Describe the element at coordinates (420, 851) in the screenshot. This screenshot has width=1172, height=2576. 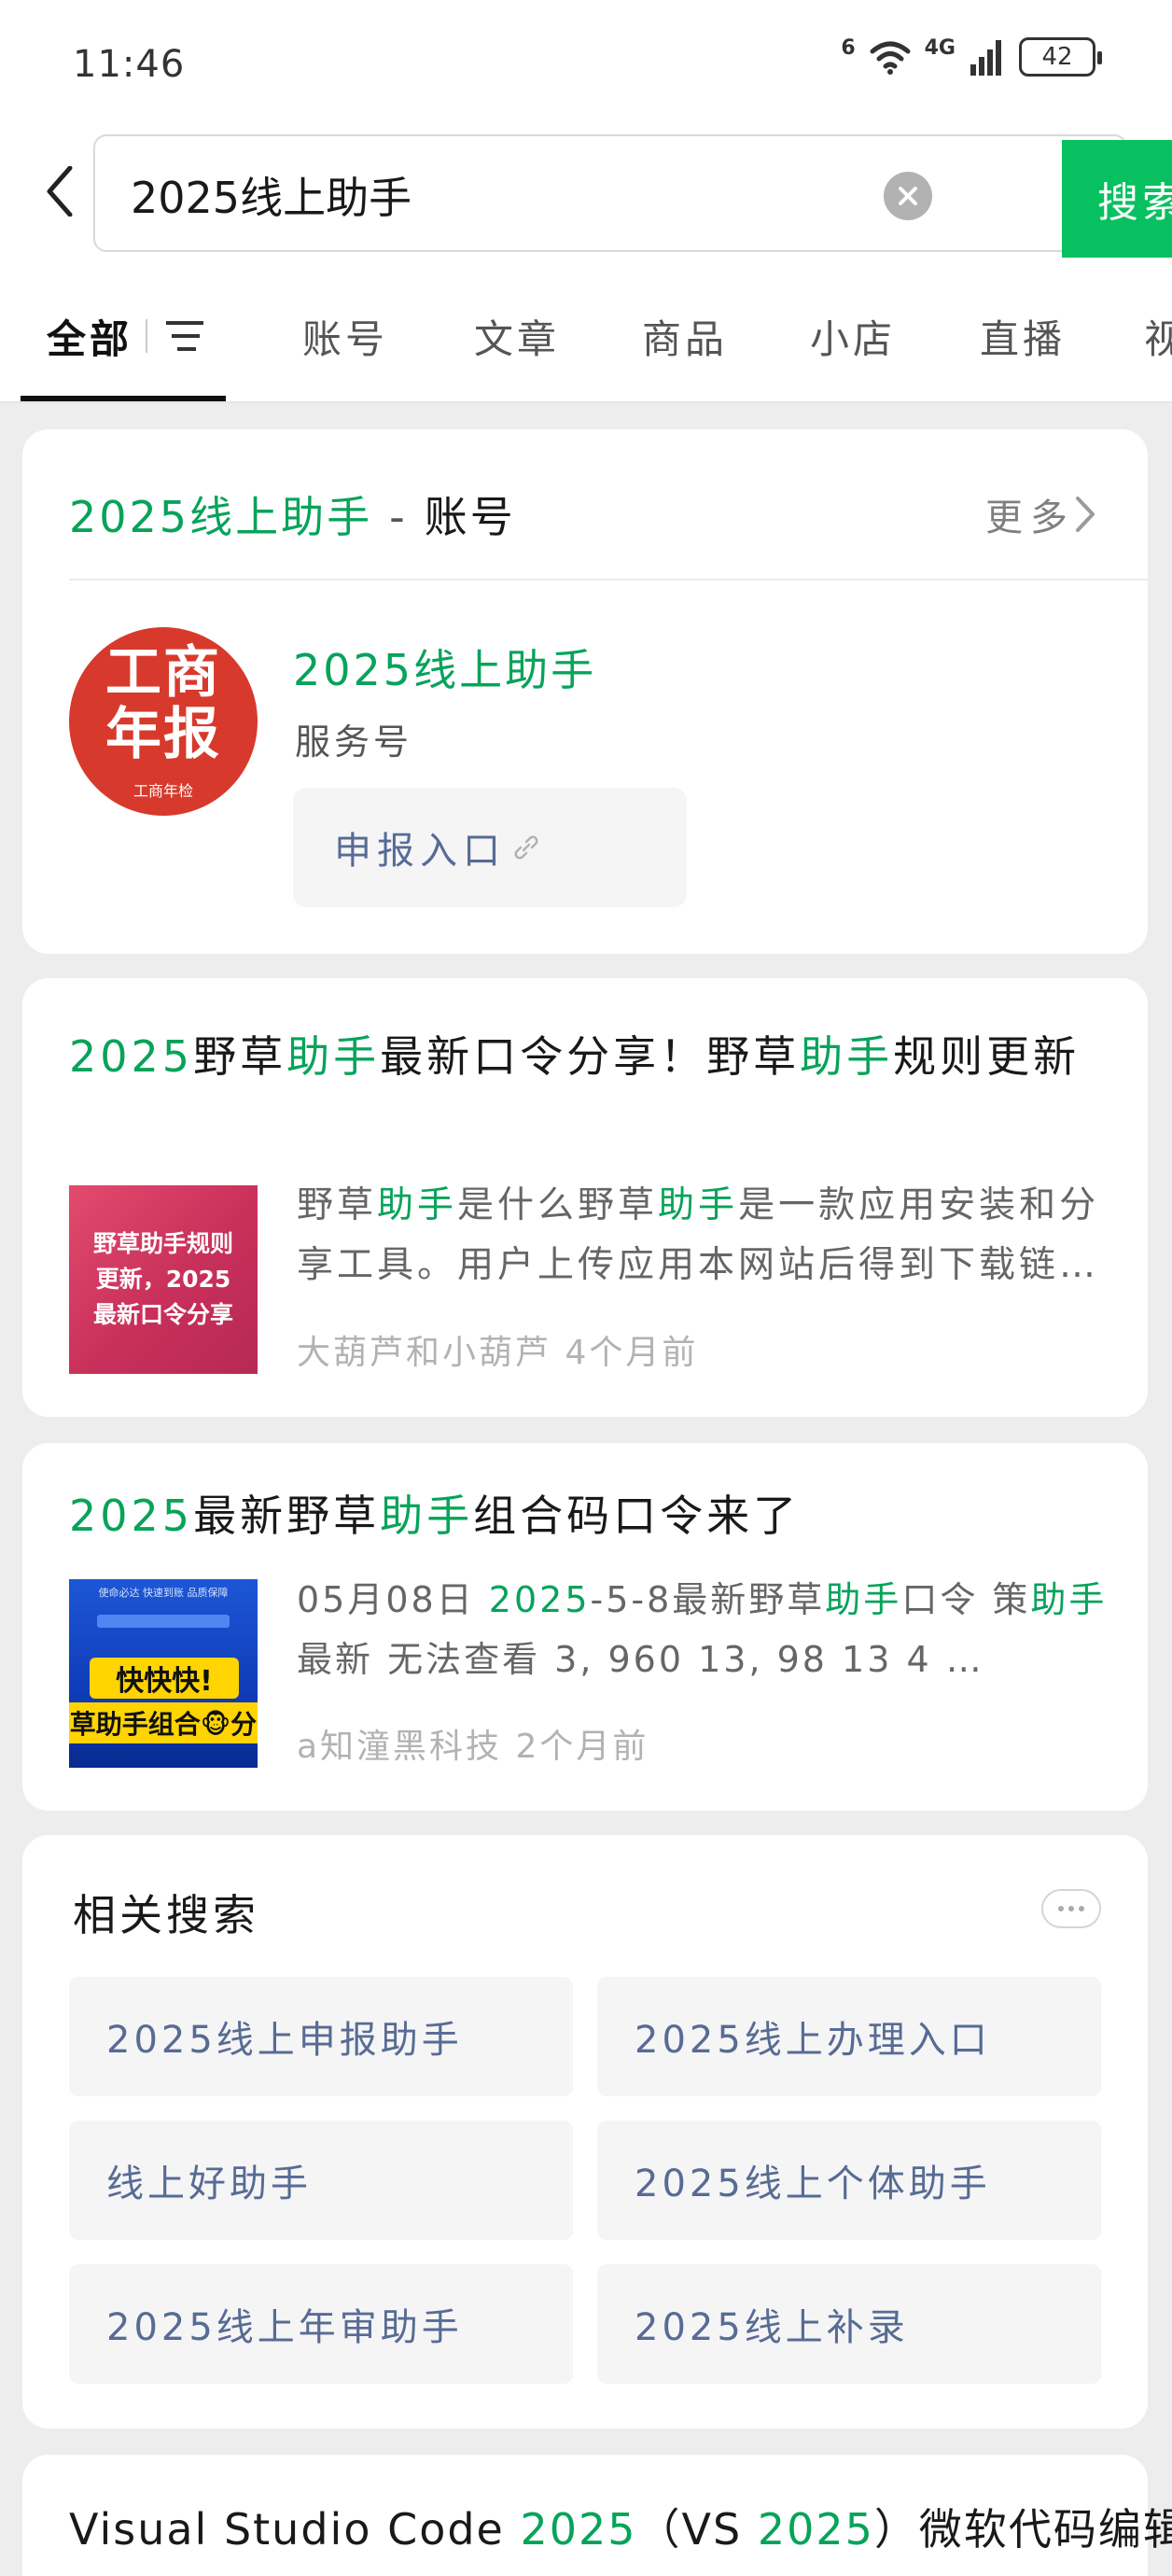
I see `account-menu-label: 申报入口` at that location.